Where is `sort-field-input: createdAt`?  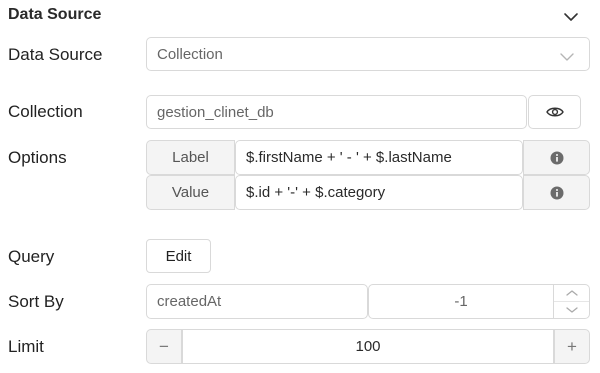 sort-field-input: createdAt is located at coordinates (257, 301).